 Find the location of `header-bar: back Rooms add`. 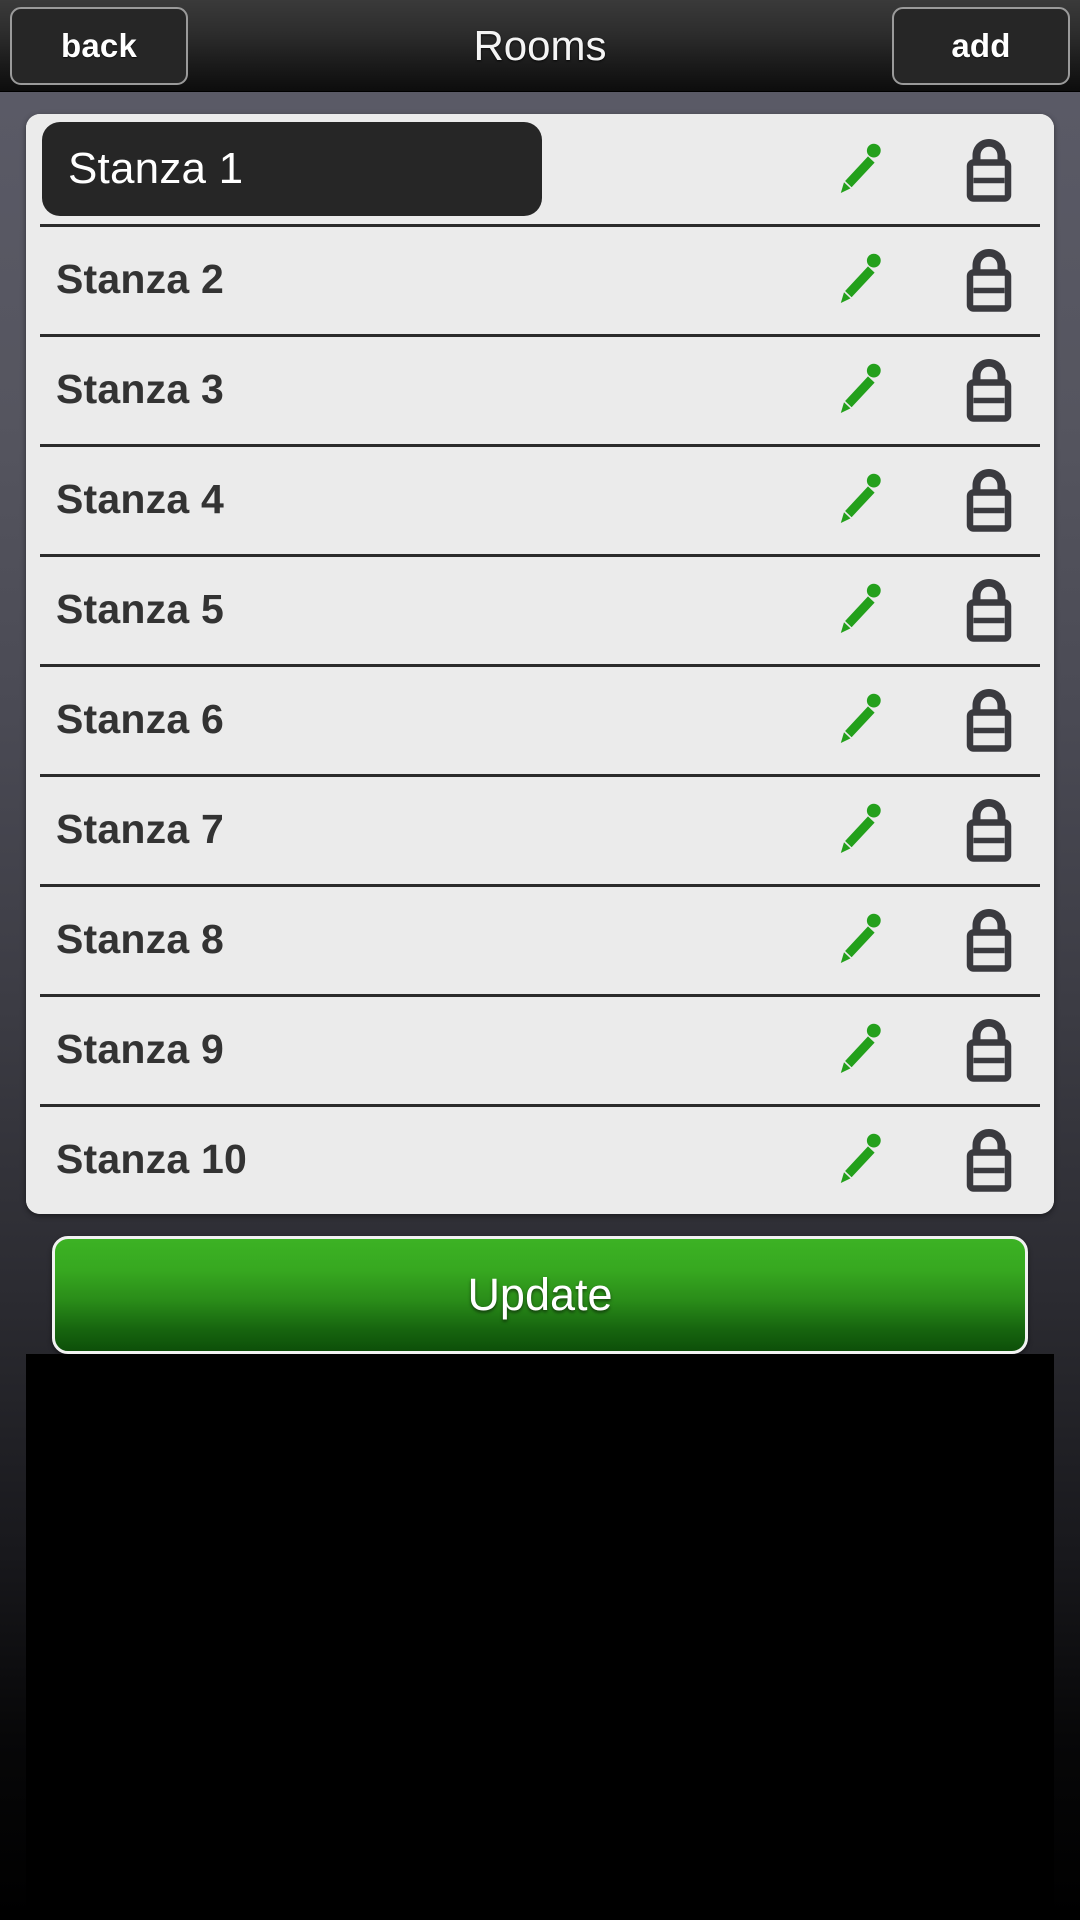

header-bar: back Rooms add is located at coordinates (540, 46).